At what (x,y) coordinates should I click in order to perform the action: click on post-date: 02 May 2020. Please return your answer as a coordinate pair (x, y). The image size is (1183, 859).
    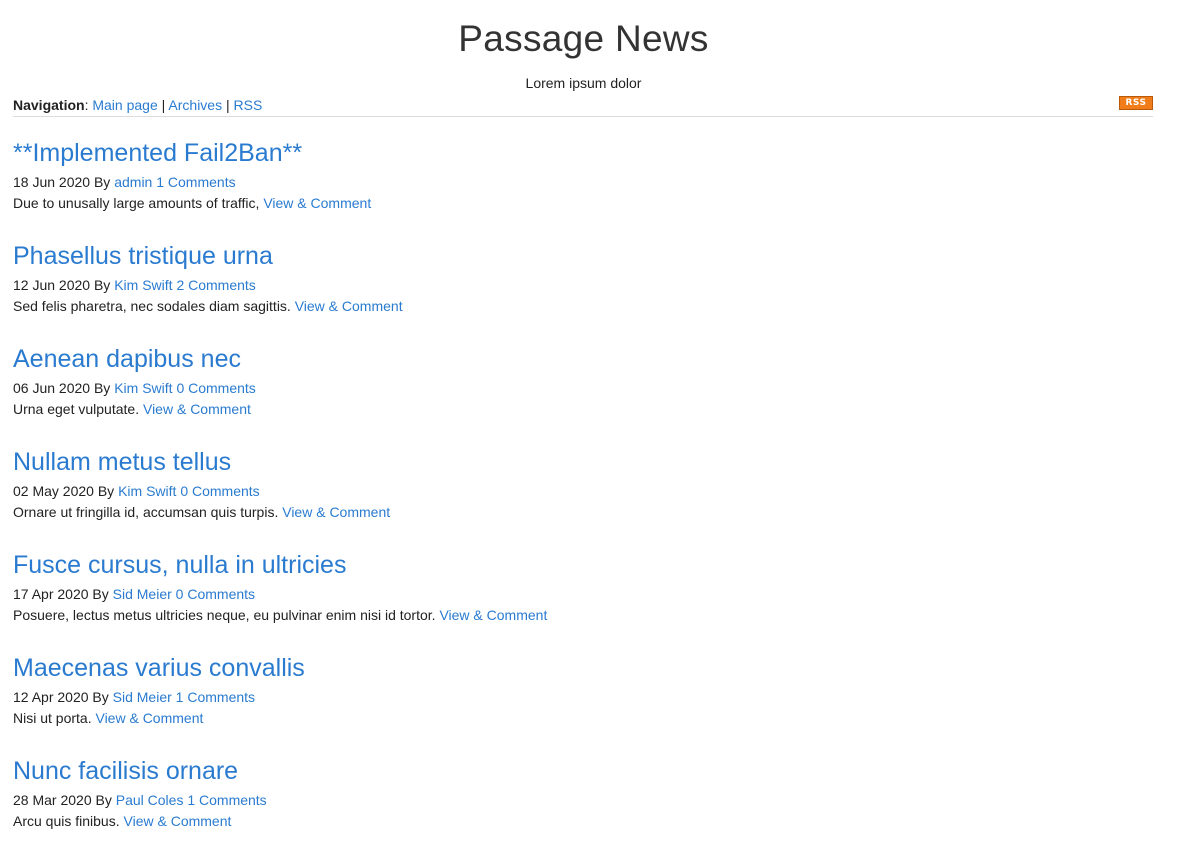
    Looking at the image, I should click on (53, 491).